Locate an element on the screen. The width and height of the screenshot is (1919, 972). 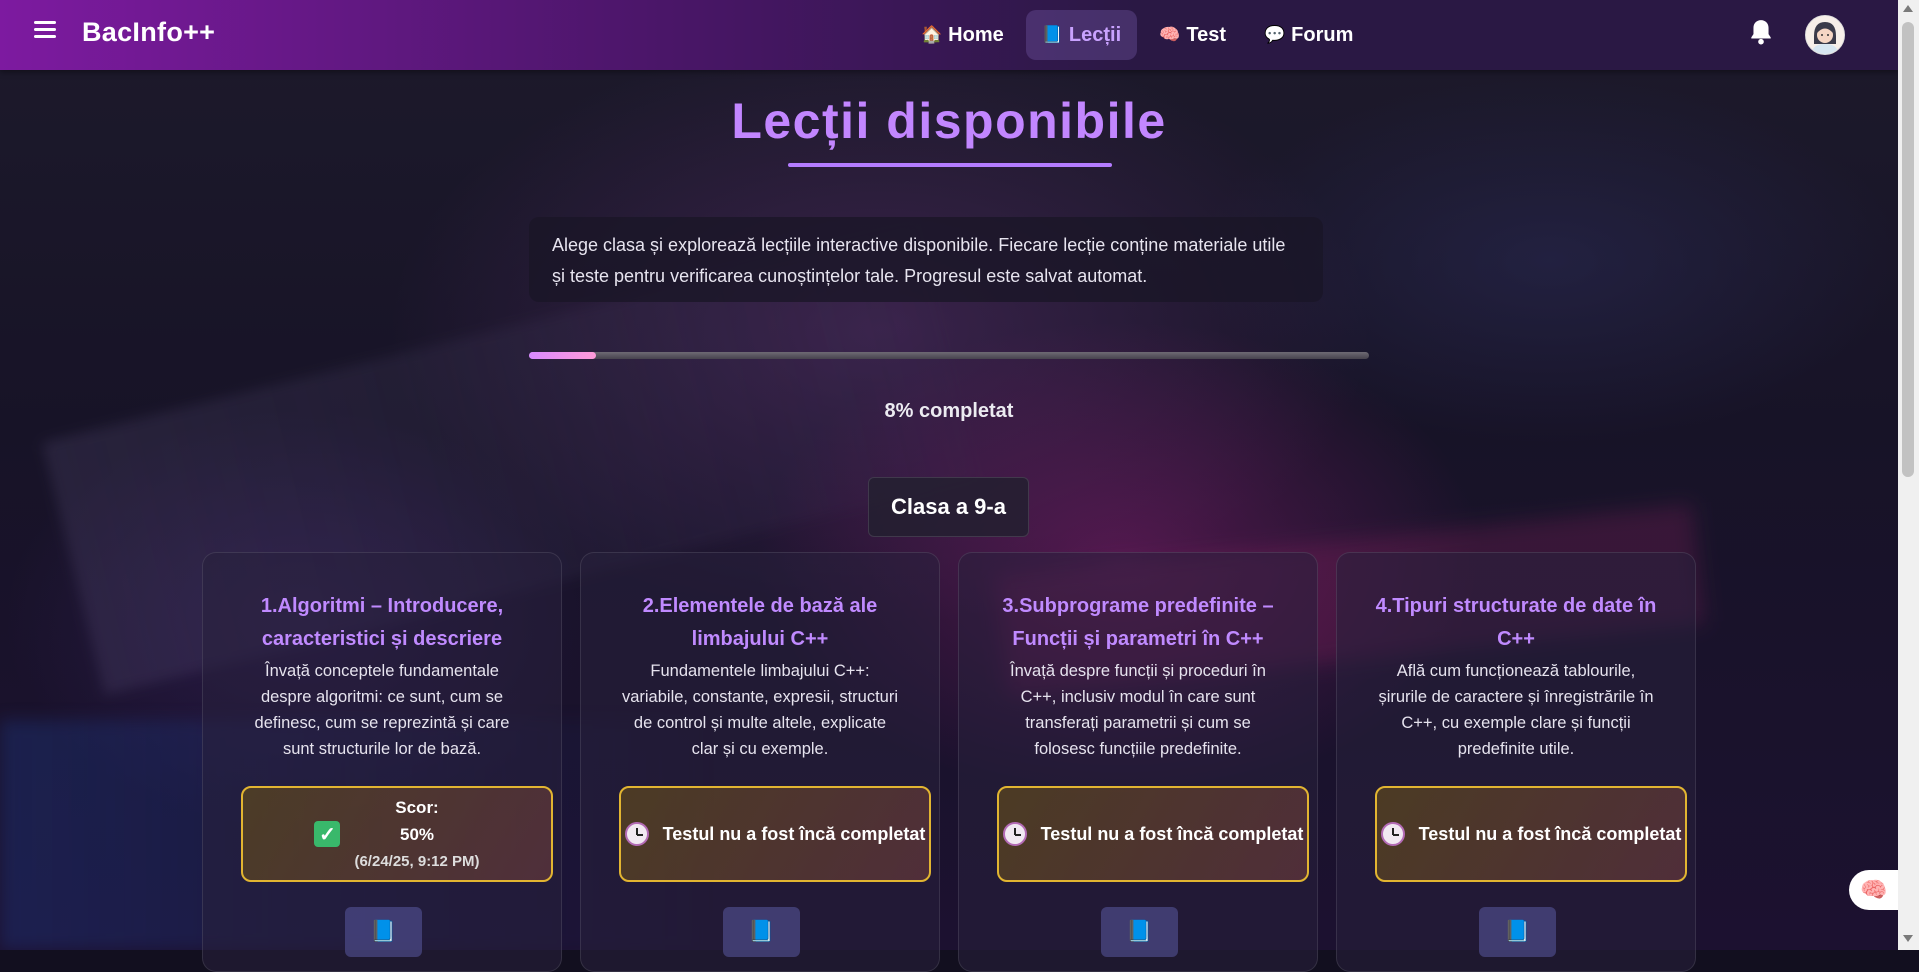
lesson-title: 4.Tipuri structurate de date în C++ is located at coordinates (1516, 623).